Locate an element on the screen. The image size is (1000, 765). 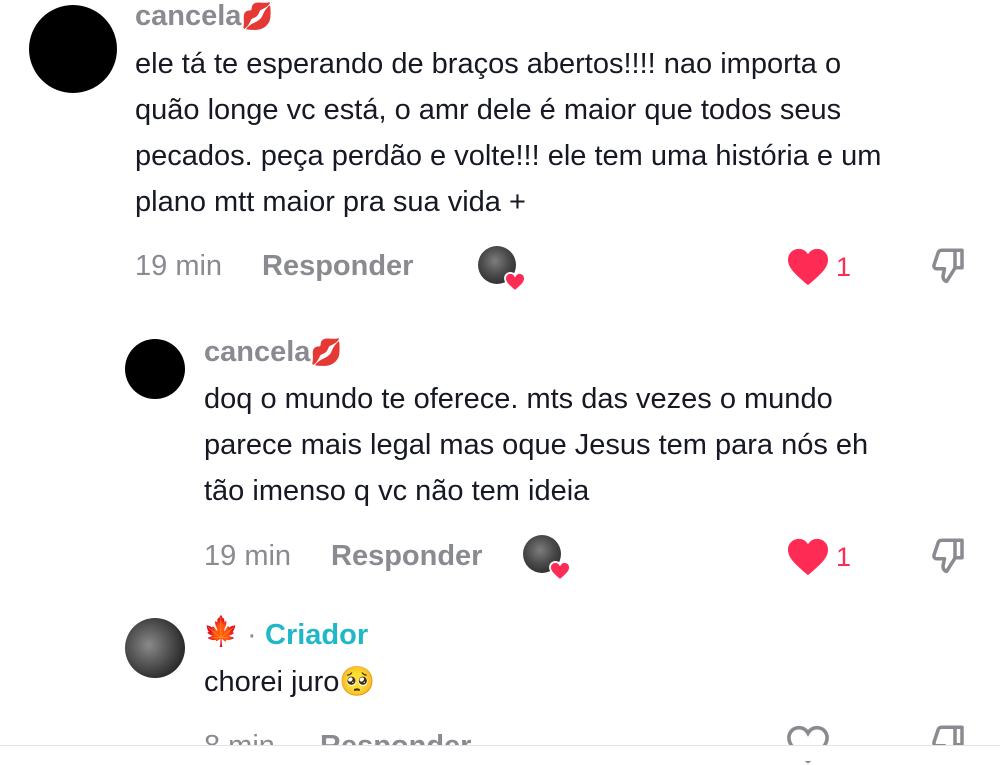
creator-label: Criador is located at coordinates (317, 635).